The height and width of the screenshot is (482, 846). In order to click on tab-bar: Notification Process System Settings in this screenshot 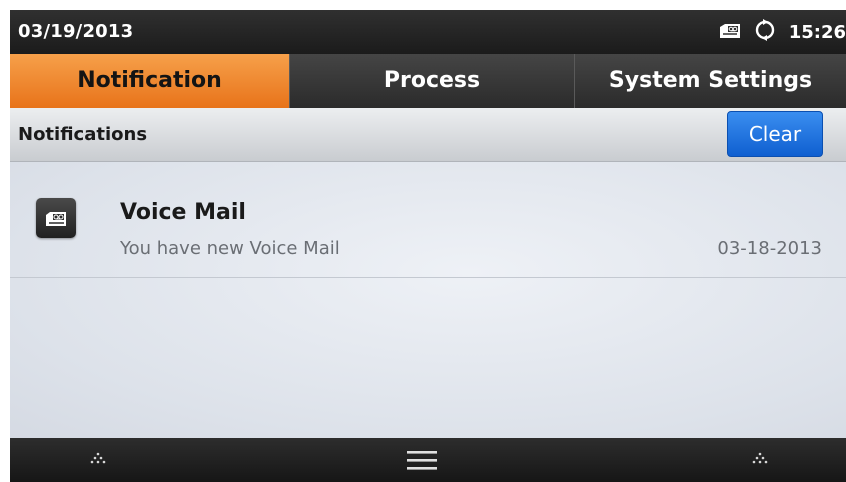, I will do `click(428, 81)`.